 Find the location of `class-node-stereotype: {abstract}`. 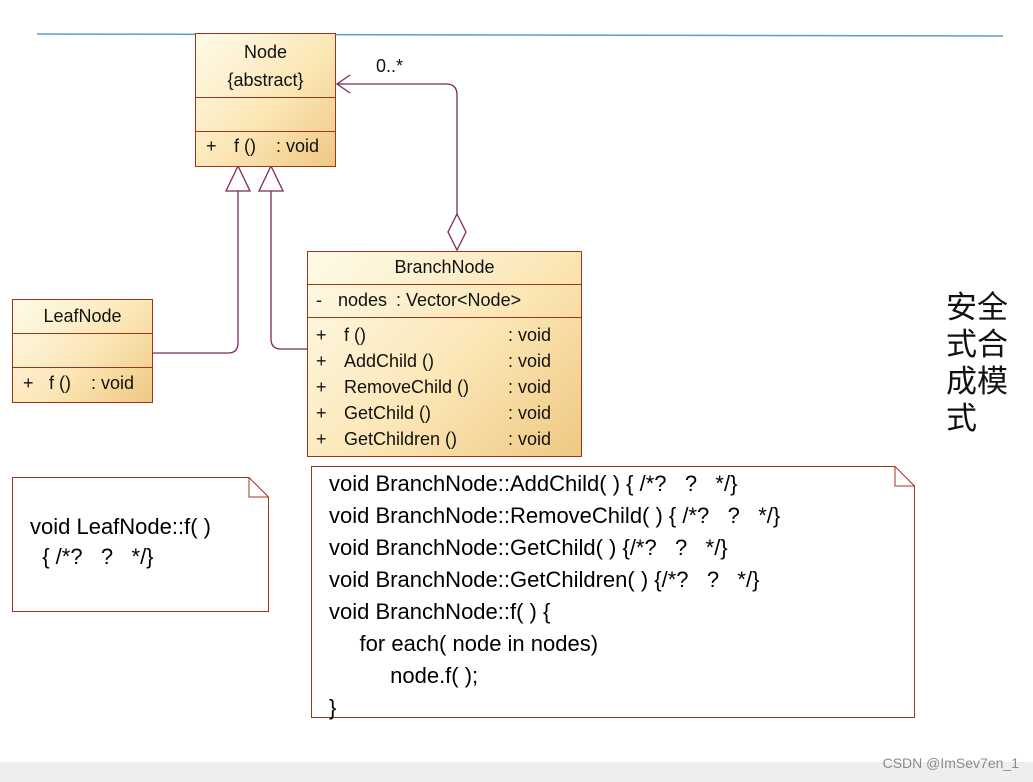

class-node-stereotype: {abstract} is located at coordinates (265, 80).